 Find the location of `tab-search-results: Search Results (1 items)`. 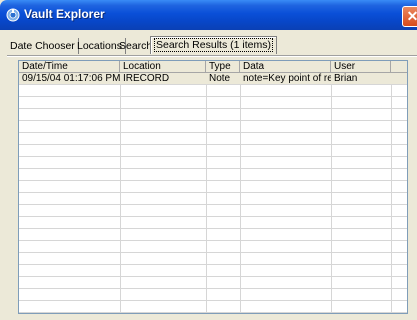

tab-search-results: Search Results (1 items) is located at coordinates (213, 45).